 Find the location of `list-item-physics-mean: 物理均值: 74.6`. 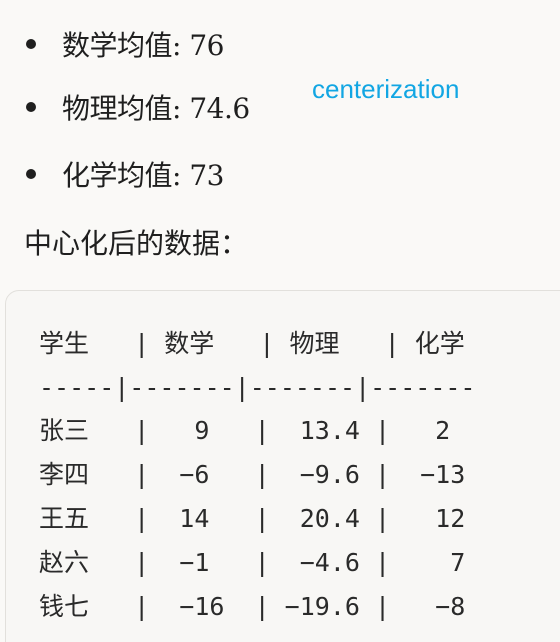

list-item-physics-mean: 物理均值: 74.6 is located at coordinates (138, 107).